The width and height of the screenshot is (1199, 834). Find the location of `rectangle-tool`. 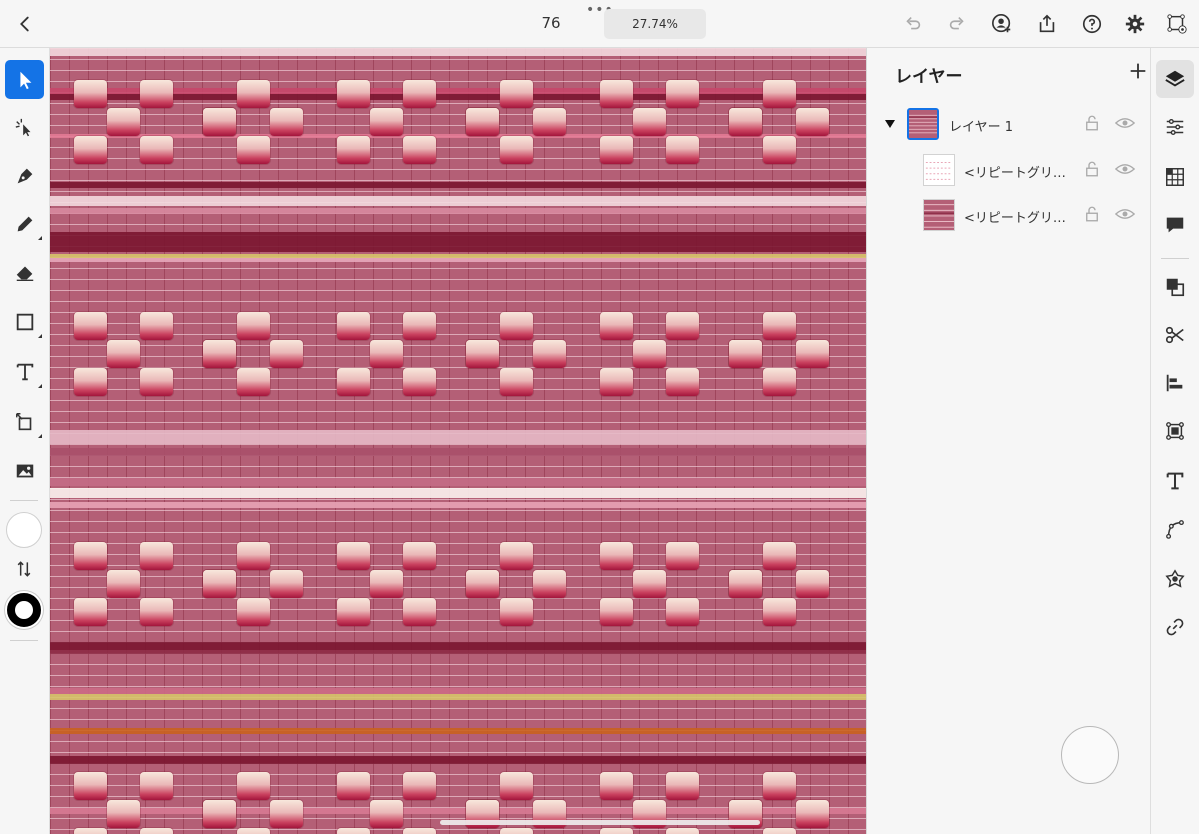

rectangle-tool is located at coordinates (24, 321).